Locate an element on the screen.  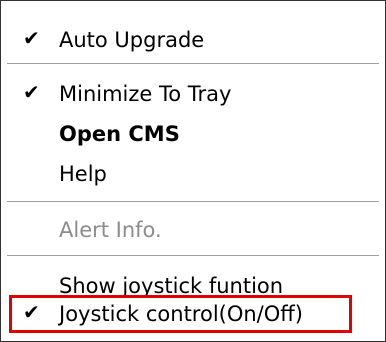
menu-item-joystick-control: ✔ Joystick control(On/Off) is located at coordinates (193, 316).